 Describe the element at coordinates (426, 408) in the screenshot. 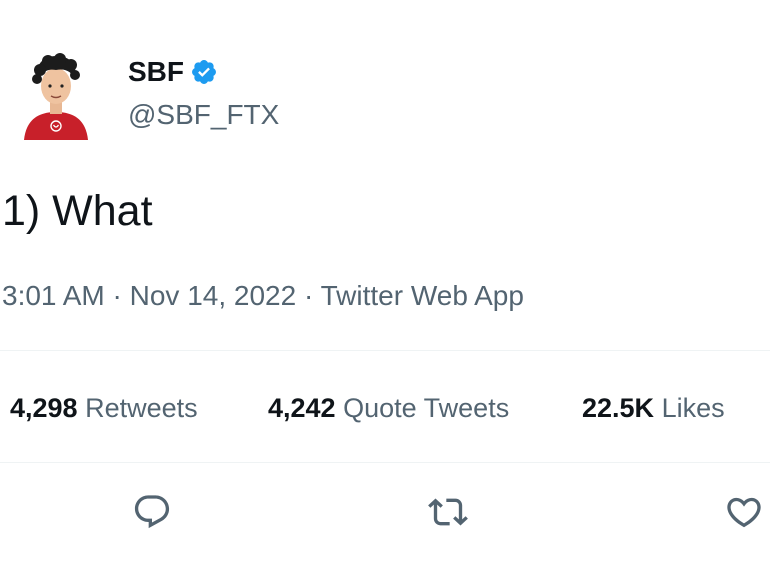

I see `quote-tweets-label: Quote Tweets` at that location.